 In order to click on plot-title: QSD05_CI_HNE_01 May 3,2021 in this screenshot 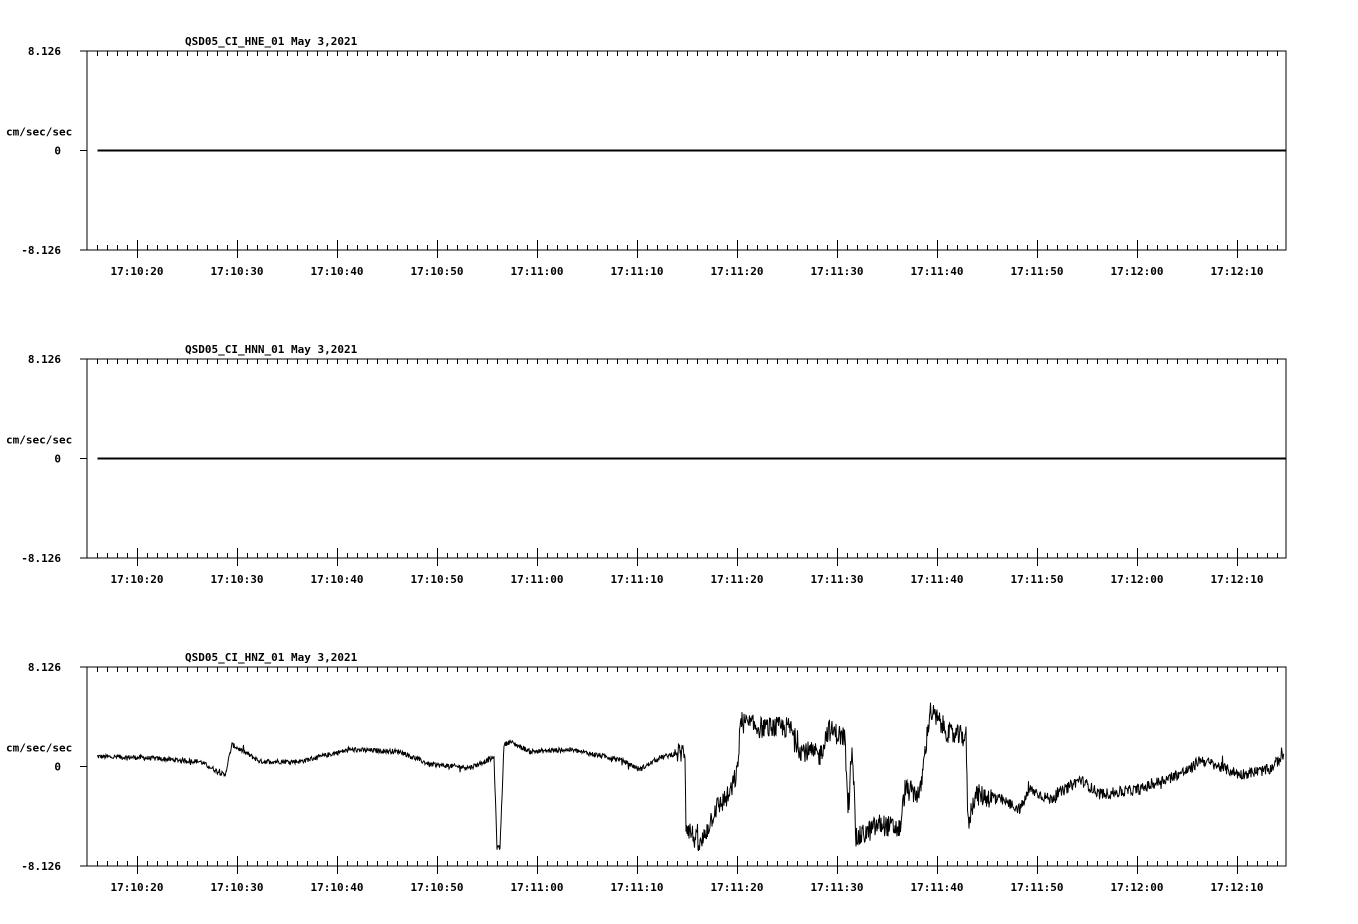, I will do `click(271, 41)`.